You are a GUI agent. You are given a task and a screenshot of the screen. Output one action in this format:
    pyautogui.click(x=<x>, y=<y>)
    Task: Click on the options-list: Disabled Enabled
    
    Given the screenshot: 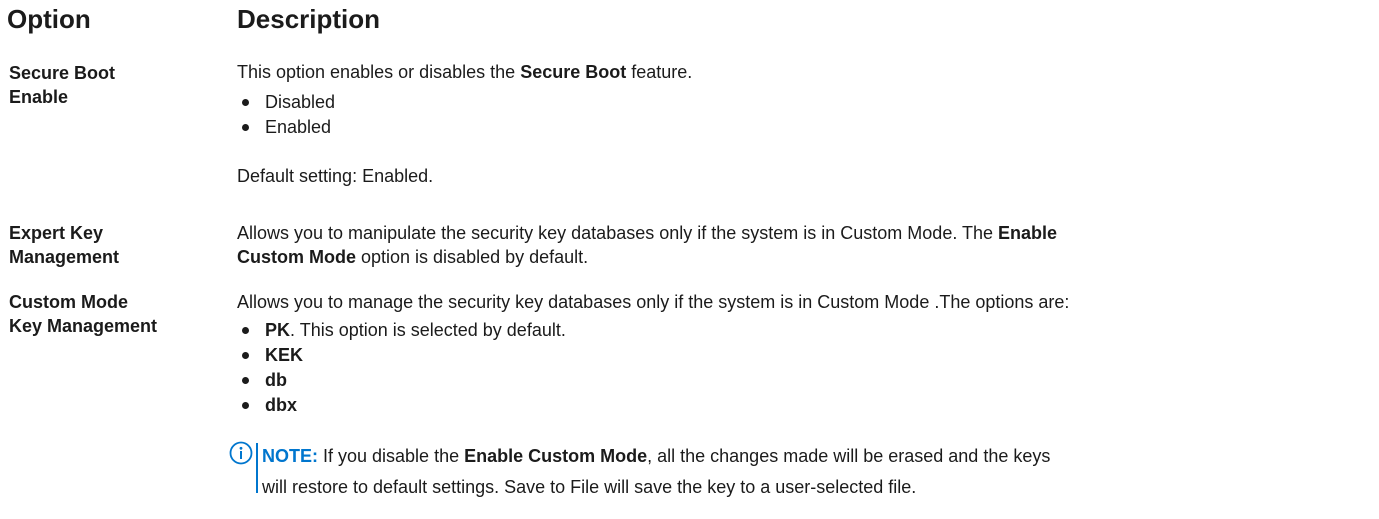 What is the action you would take?
    pyautogui.click(x=804, y=115)
    